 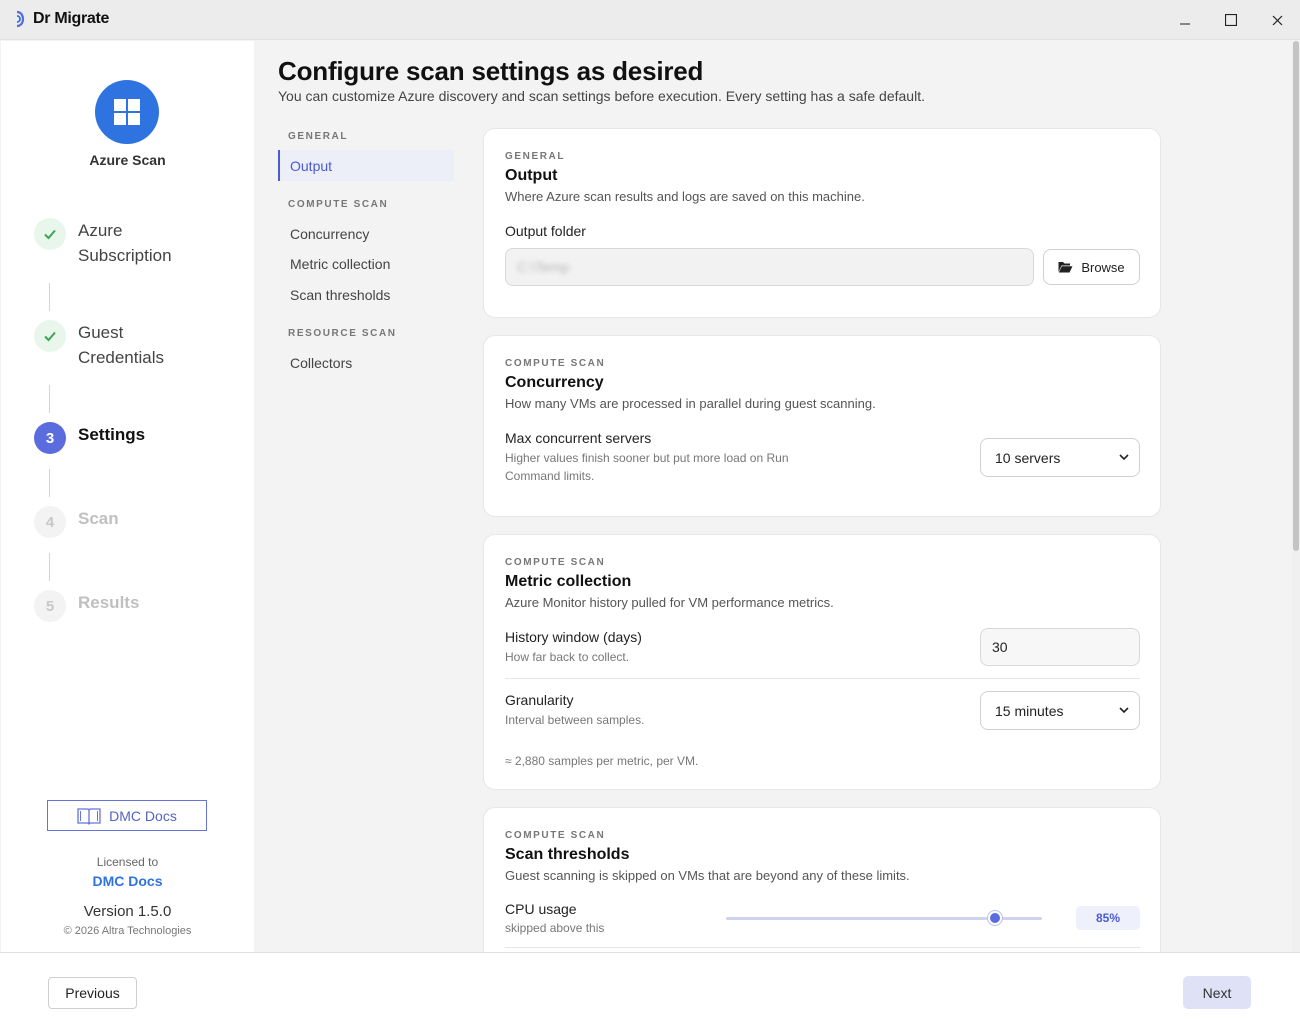 I want to click on card-title: Output, so click(x=531, y=175).